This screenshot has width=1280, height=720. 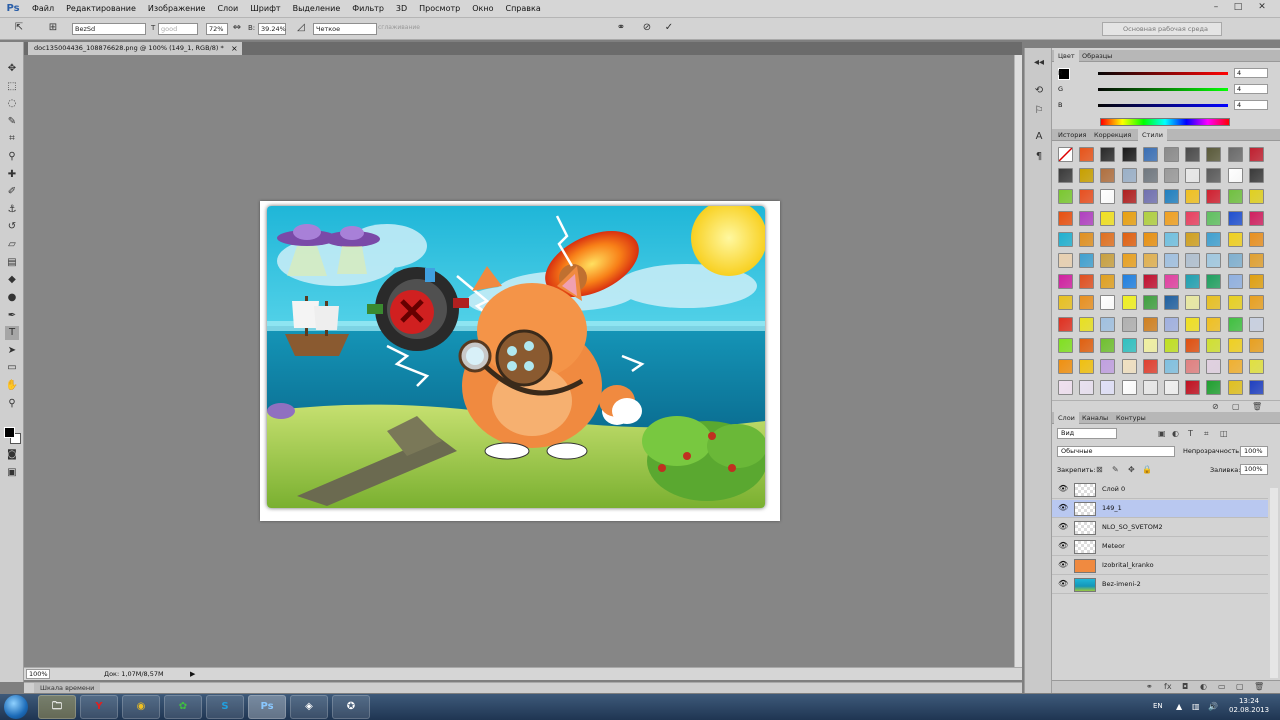 What do you see at coordinates (227, 9) in the screenshot?
I see `menu-layers: Слои` at bounding box center [227, 9].